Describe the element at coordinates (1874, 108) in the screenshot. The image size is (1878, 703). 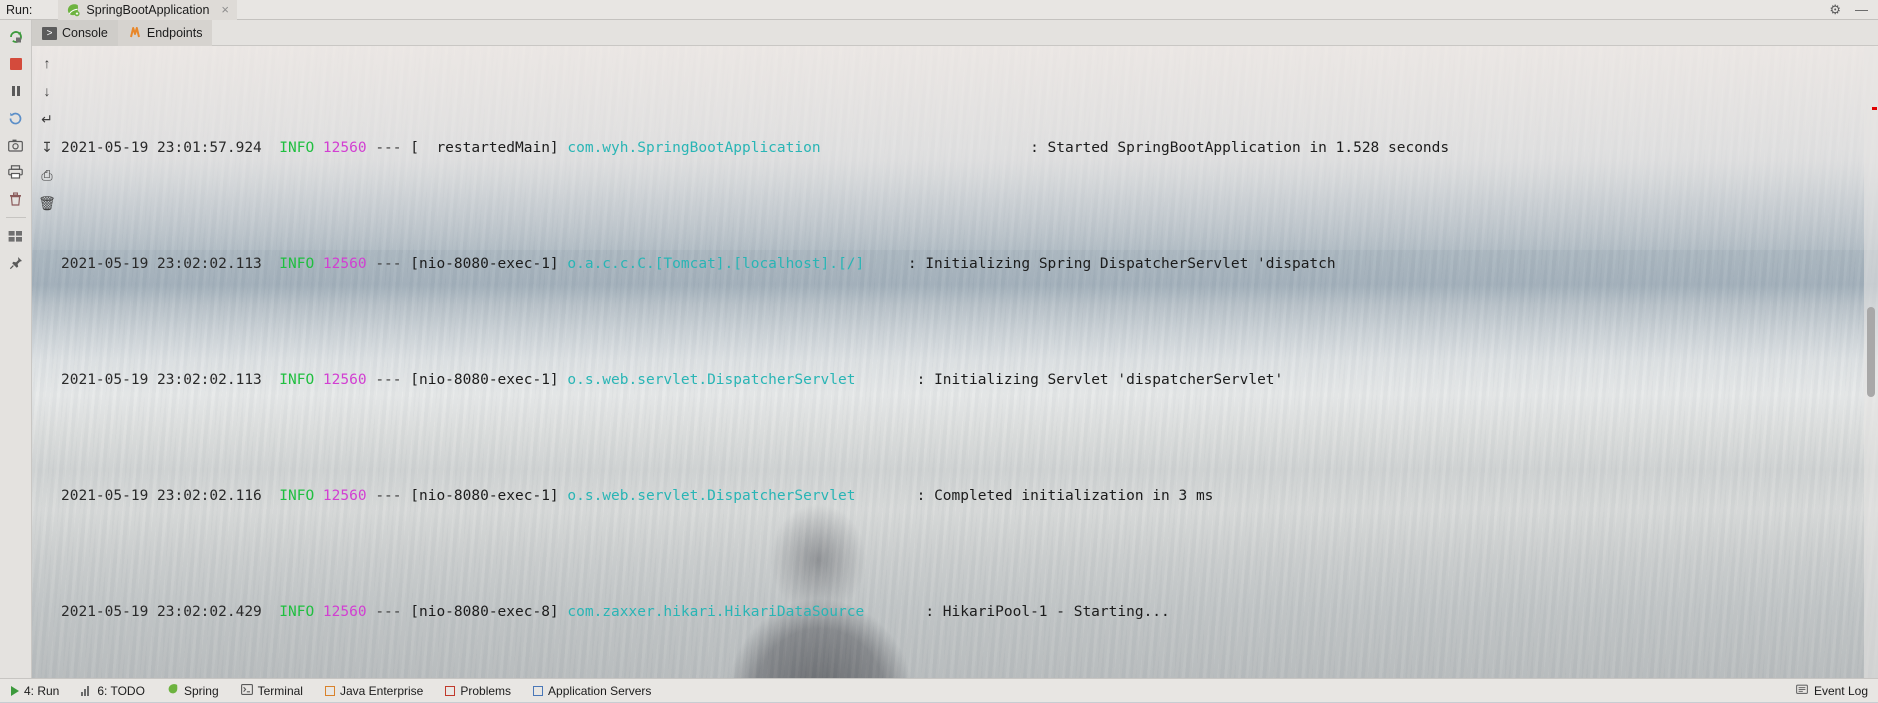
I see `error-marker` at that location.